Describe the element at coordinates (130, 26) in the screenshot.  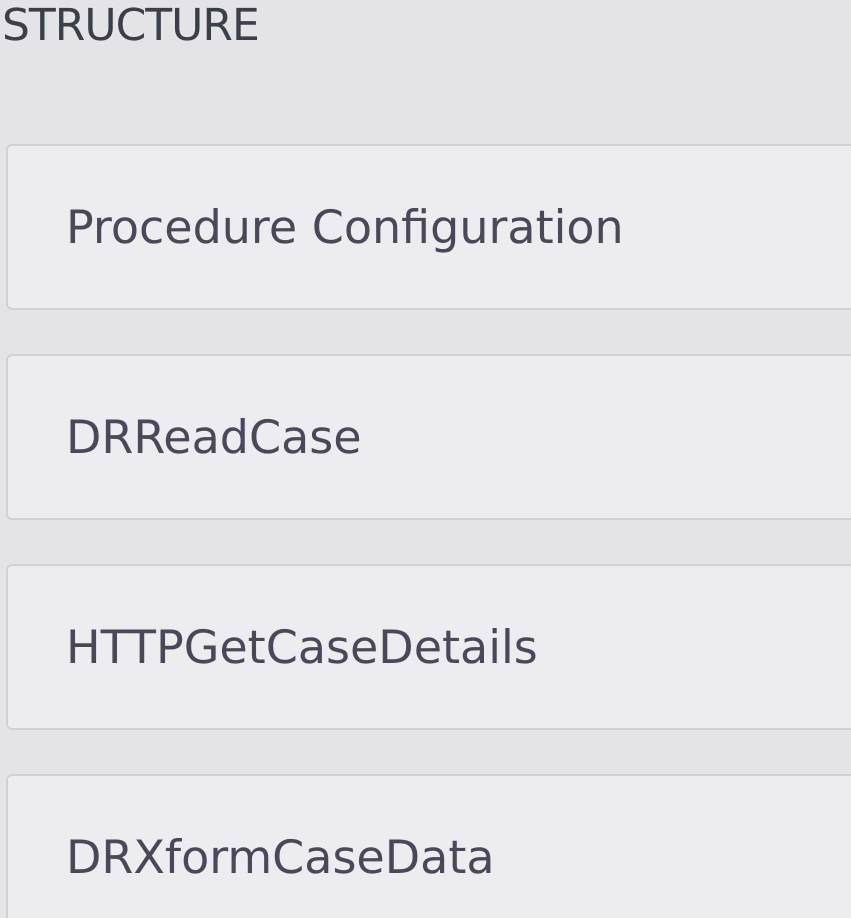
I see `section-title: STRUCTURE` at that location.